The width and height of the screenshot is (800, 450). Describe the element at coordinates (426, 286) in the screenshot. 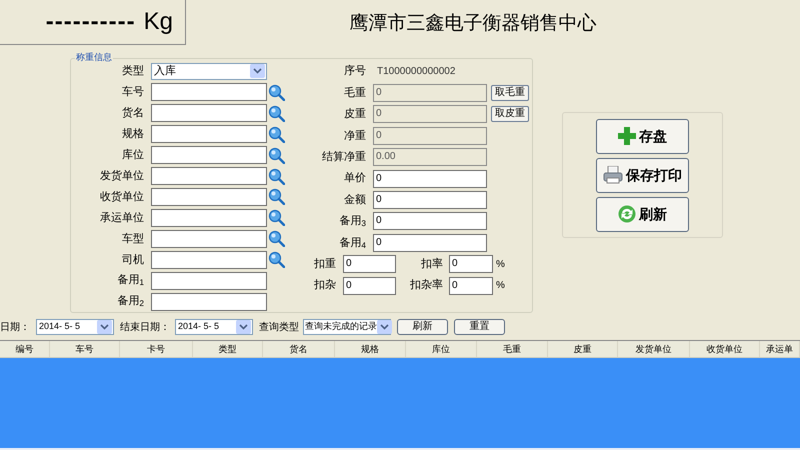

I see `field-label: 扣杂率` at that location.